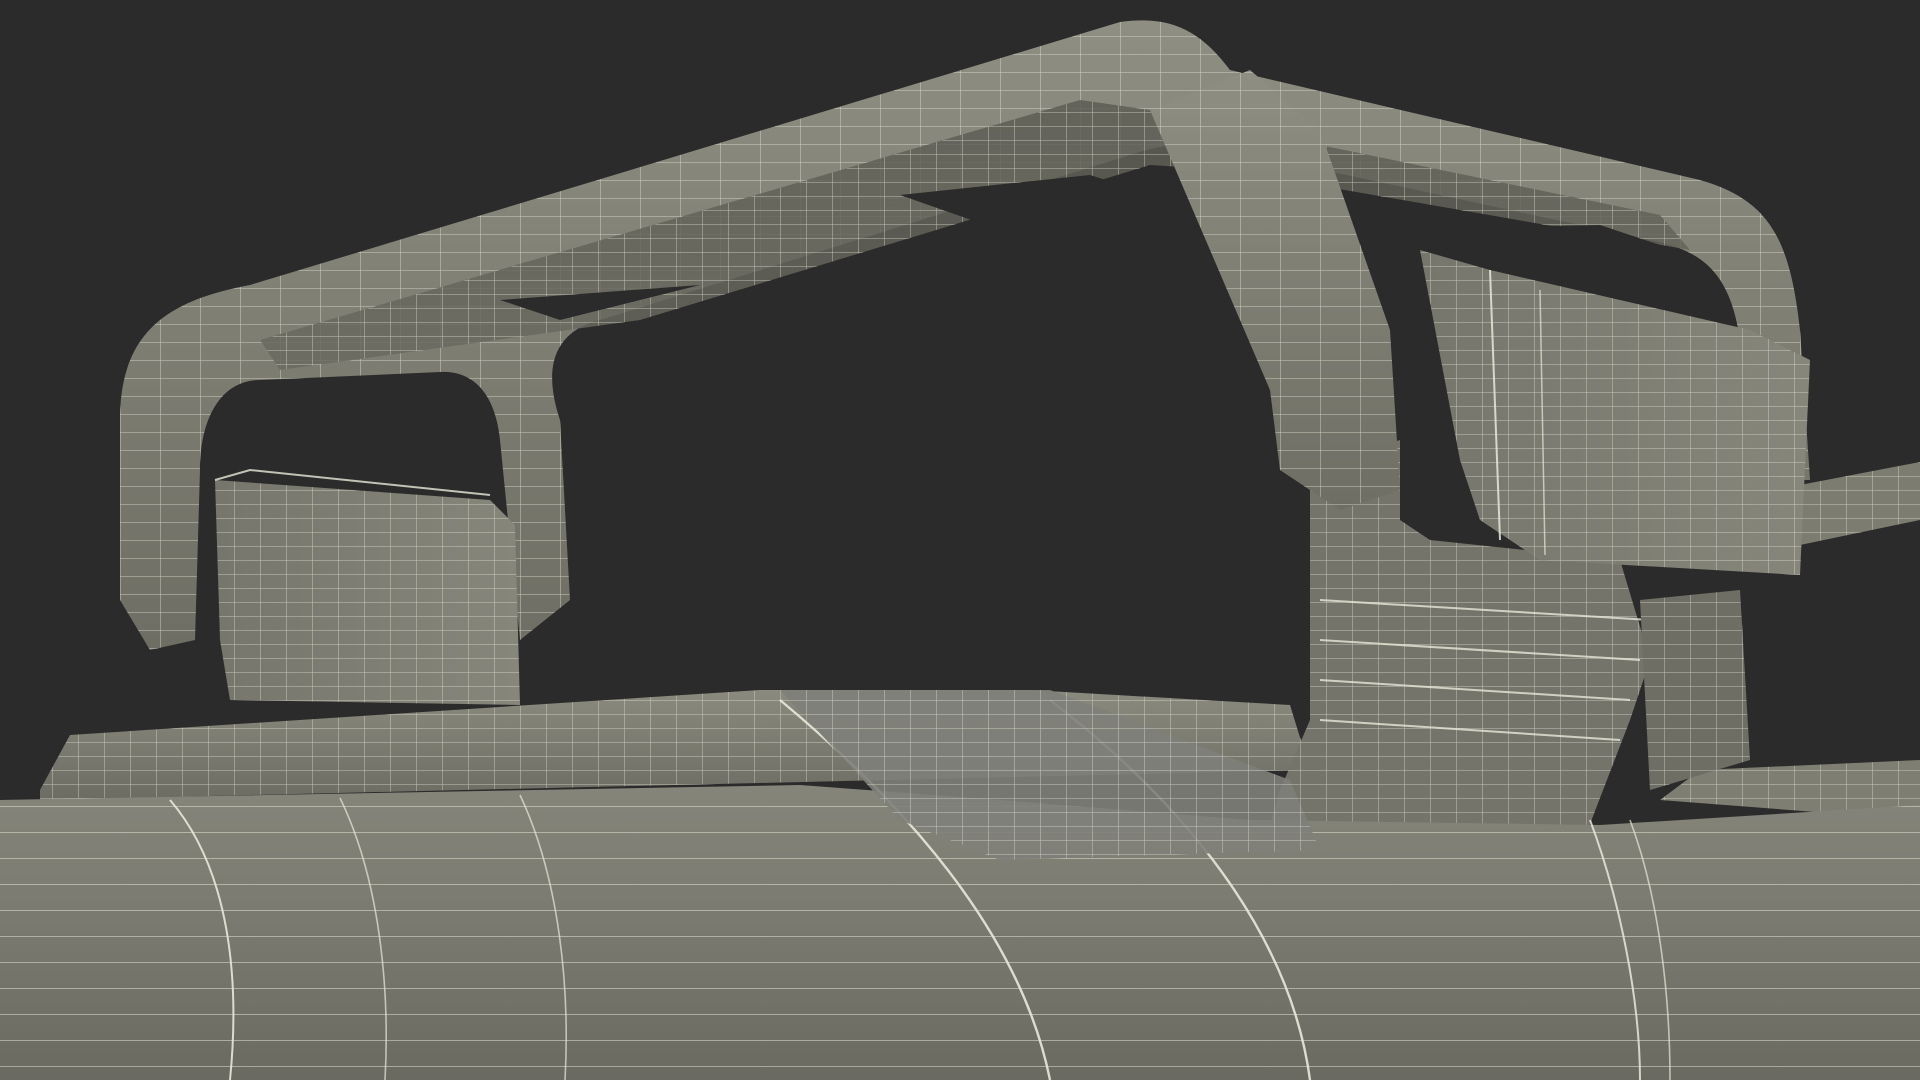 The image size is (1920, 1080). Describe the element at coordinates (1695, 690) in the screenshot. I see `right-support` at that location.